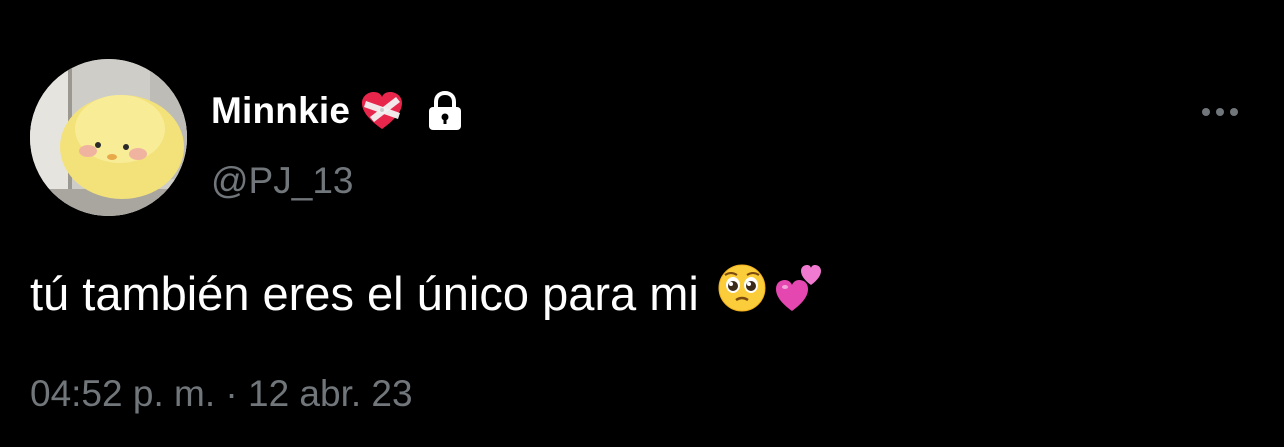 The height and width of the screenshot is (447, 1284). Describe the element at coordinates (364, 293) in the screenshot. I see `tweet-text: tú también eres el único para mi` at that location.